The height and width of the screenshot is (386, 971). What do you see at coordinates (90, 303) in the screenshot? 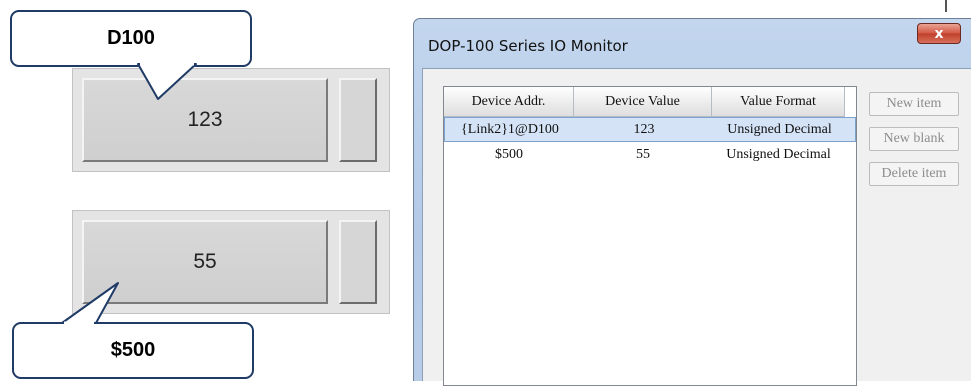
I see `callout-500-pointer` at bounding box center [90, 303].